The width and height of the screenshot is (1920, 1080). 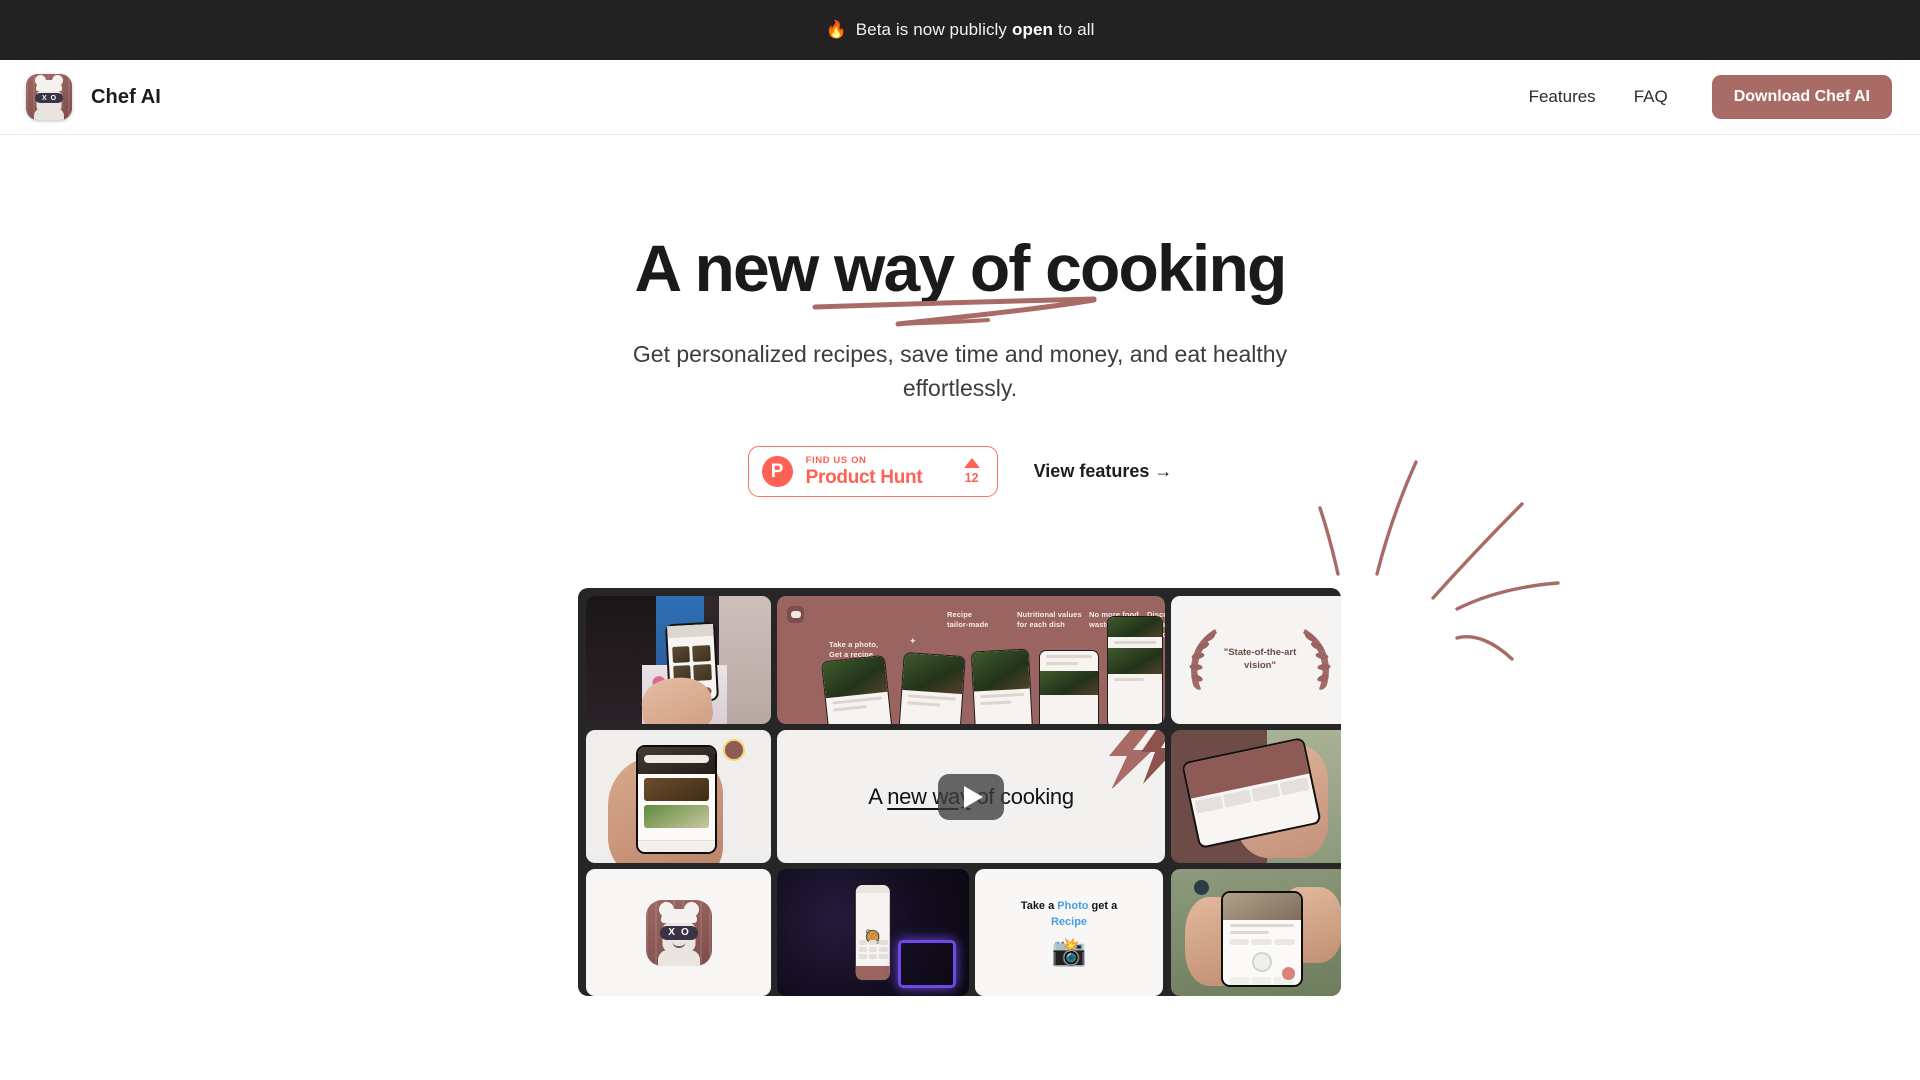 What do you see at coordinates (1710, 97) in the screenshot?
I see `main-nav: Features FAQ Download Chef AI` at bounding box center [1710, 97].